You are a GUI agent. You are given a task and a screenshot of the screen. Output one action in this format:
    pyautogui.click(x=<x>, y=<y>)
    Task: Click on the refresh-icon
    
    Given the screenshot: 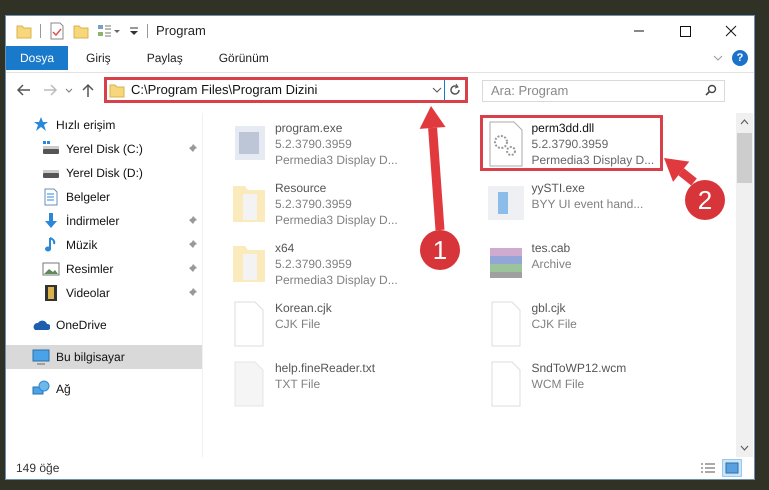 What is the action you would take?
    pyautogui.click(x=455, y=90)
    